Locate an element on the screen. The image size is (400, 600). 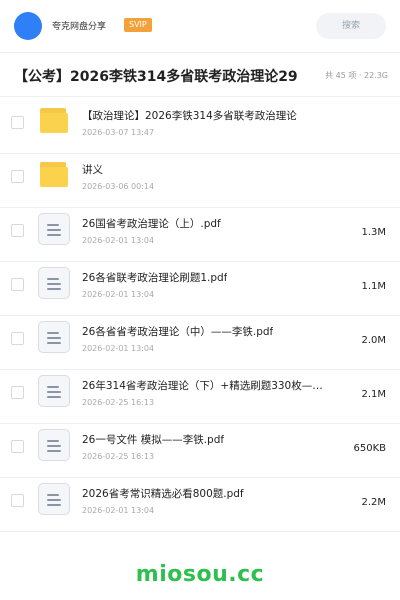
file-name: 2026省考常识精选必看800题.pdf is located at coordinates (163, 493).